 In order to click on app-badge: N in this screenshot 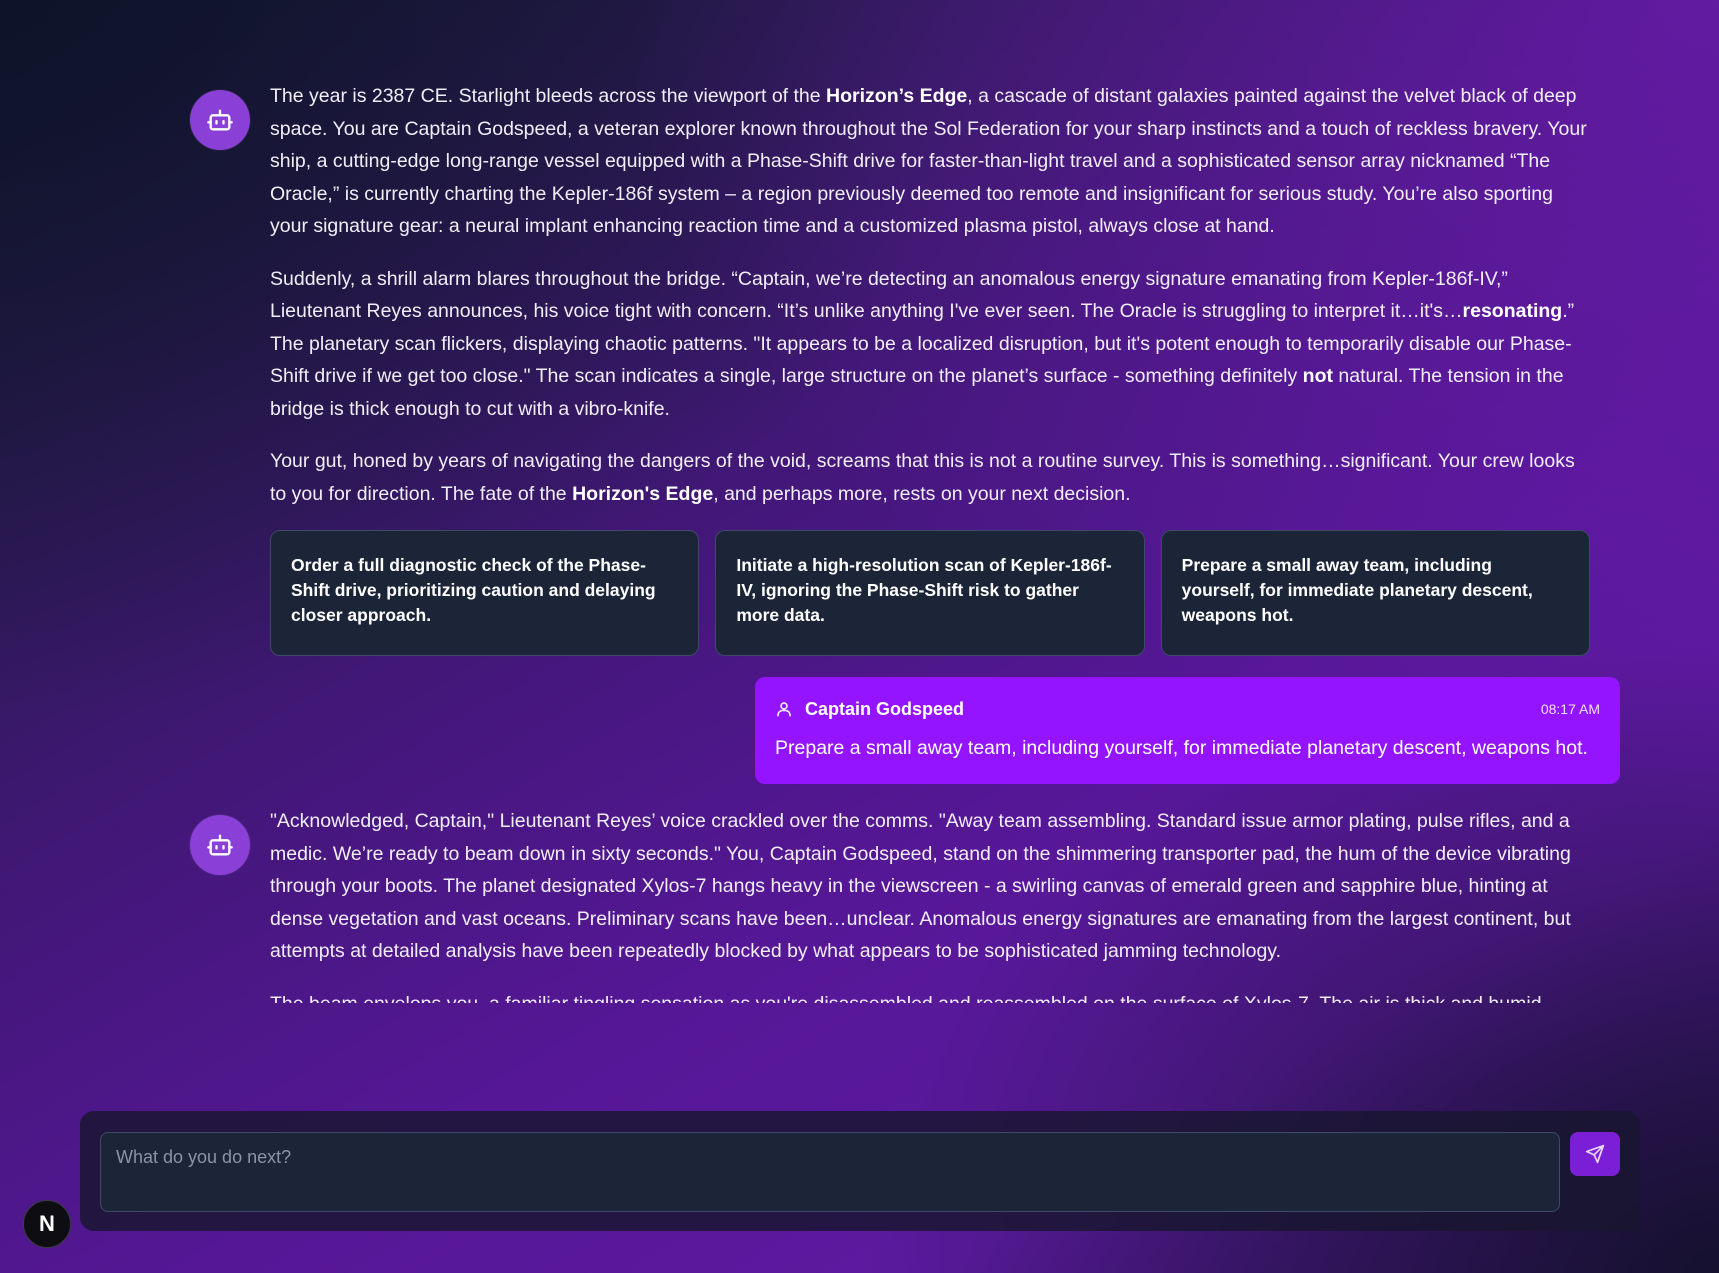, I will do `click(47, 1224)`.